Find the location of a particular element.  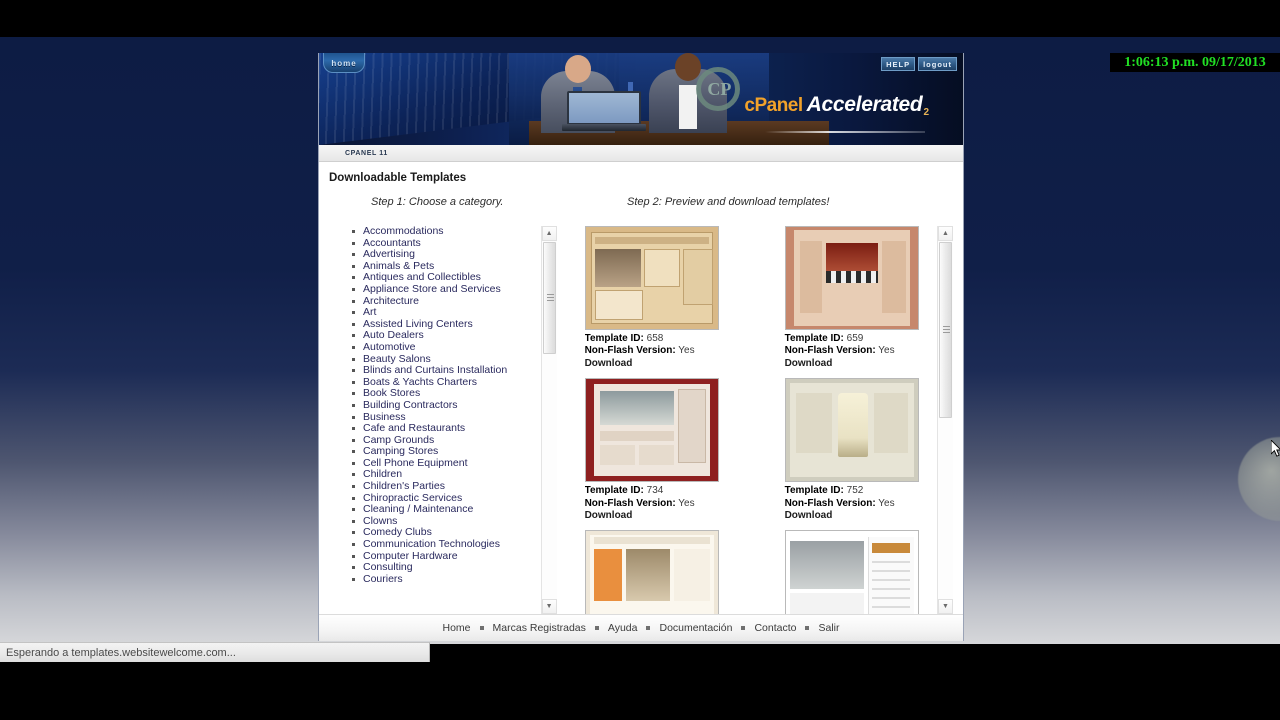

category-list-scrollbar: ▲ ▼ is located at coordinates (548, 420).